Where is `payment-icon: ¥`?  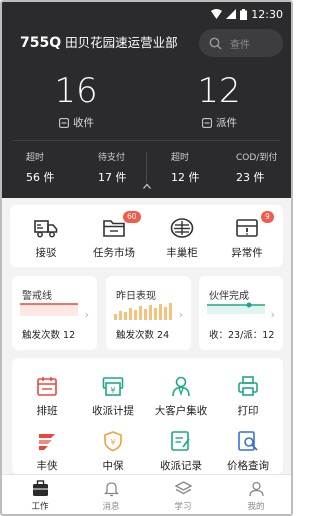 payment-icon: ¥ is located at coordinates (113, 386).